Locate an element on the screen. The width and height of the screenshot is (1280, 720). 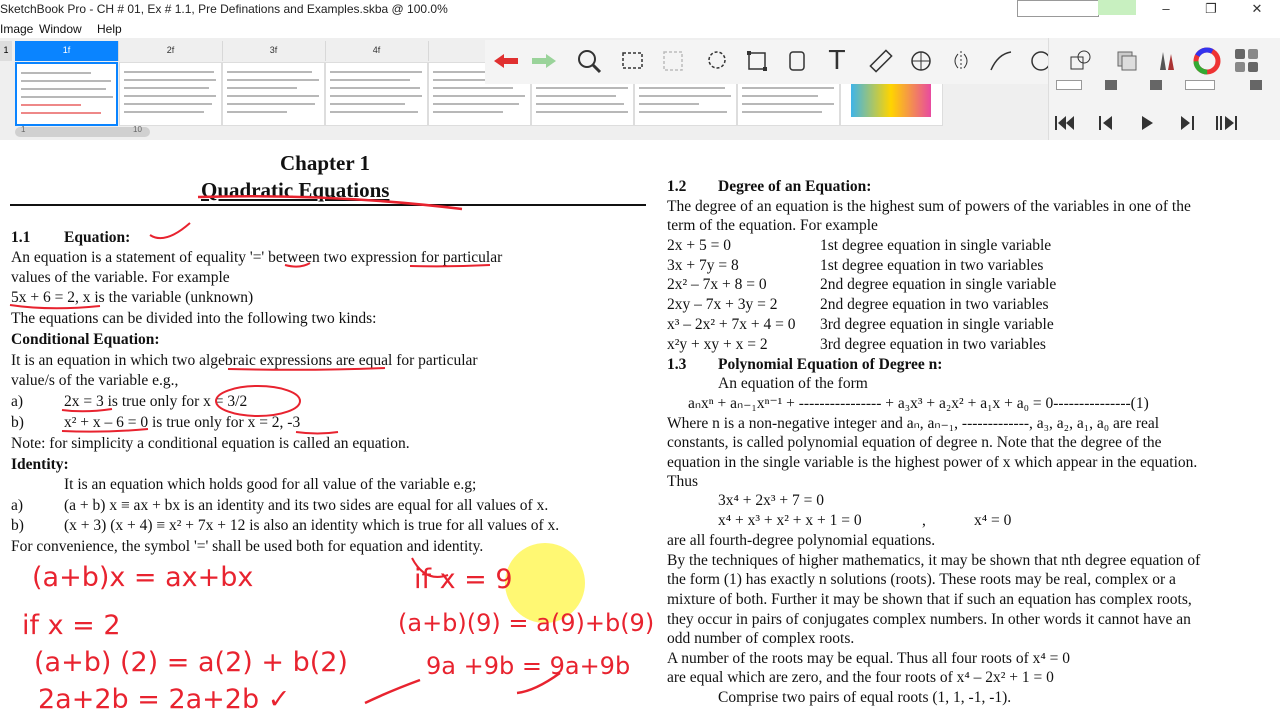
tab-2f: 2f is located at coordinates (171, 51).